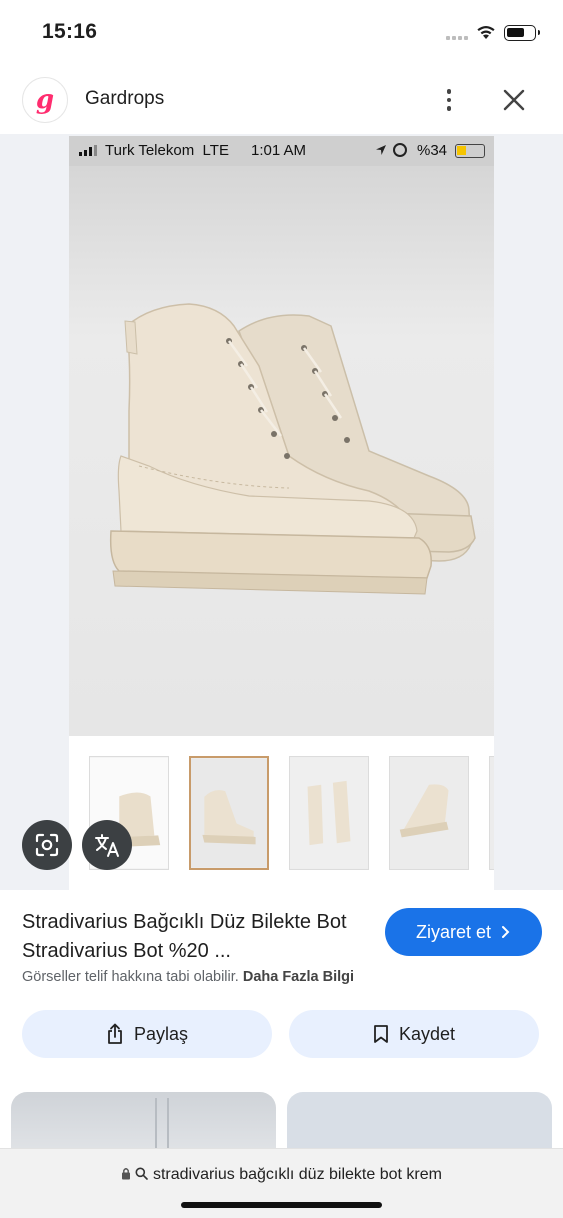 The width and height of the screenshot is (563, 1218). What do you see at coordinates (381, 150) in the screenshot?
I see `location-icon` at bounding box center [381, 150].